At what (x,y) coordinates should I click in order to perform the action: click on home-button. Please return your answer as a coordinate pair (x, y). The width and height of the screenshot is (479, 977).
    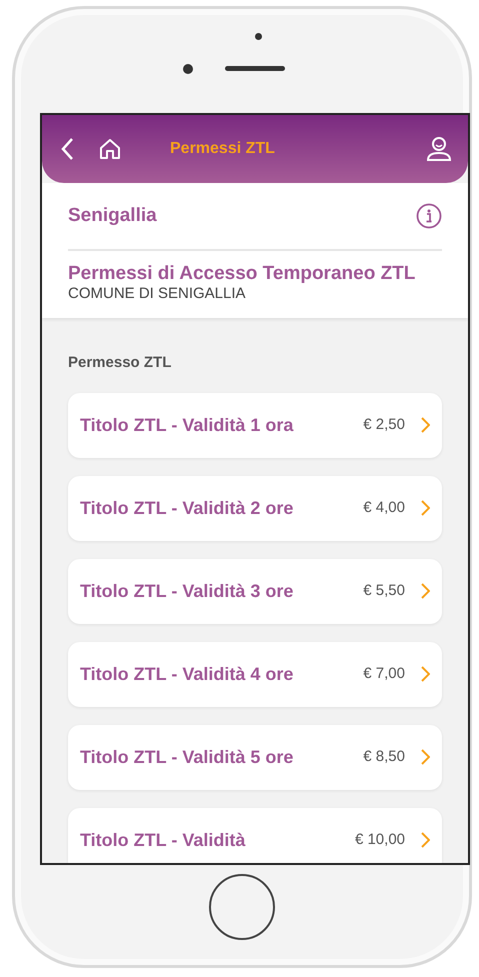
    Looking at the image, I should click on (242, 907).